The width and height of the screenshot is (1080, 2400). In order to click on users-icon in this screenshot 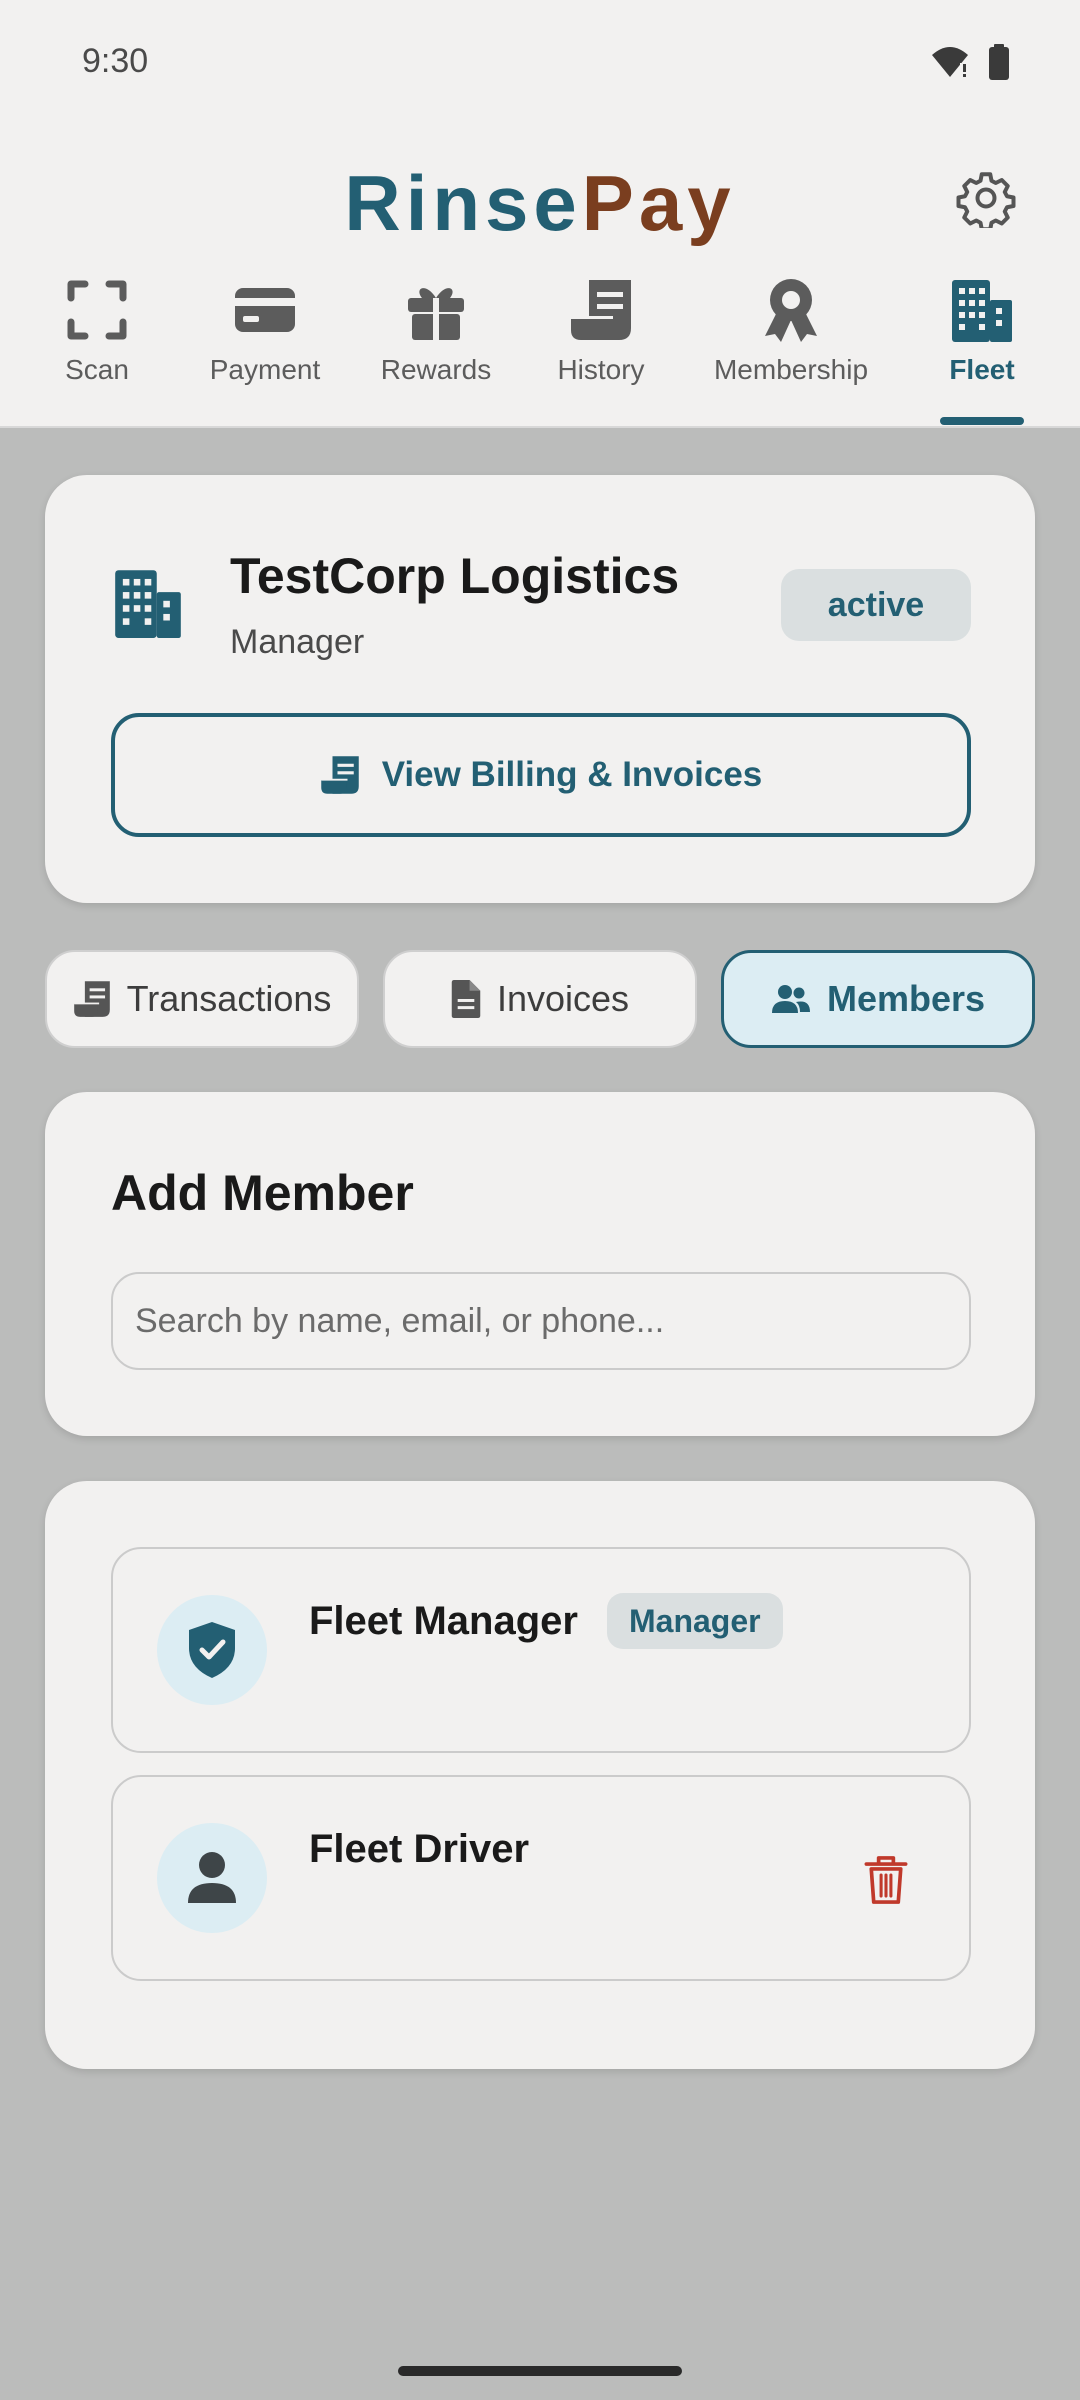, I will do `click(790, 999)`.